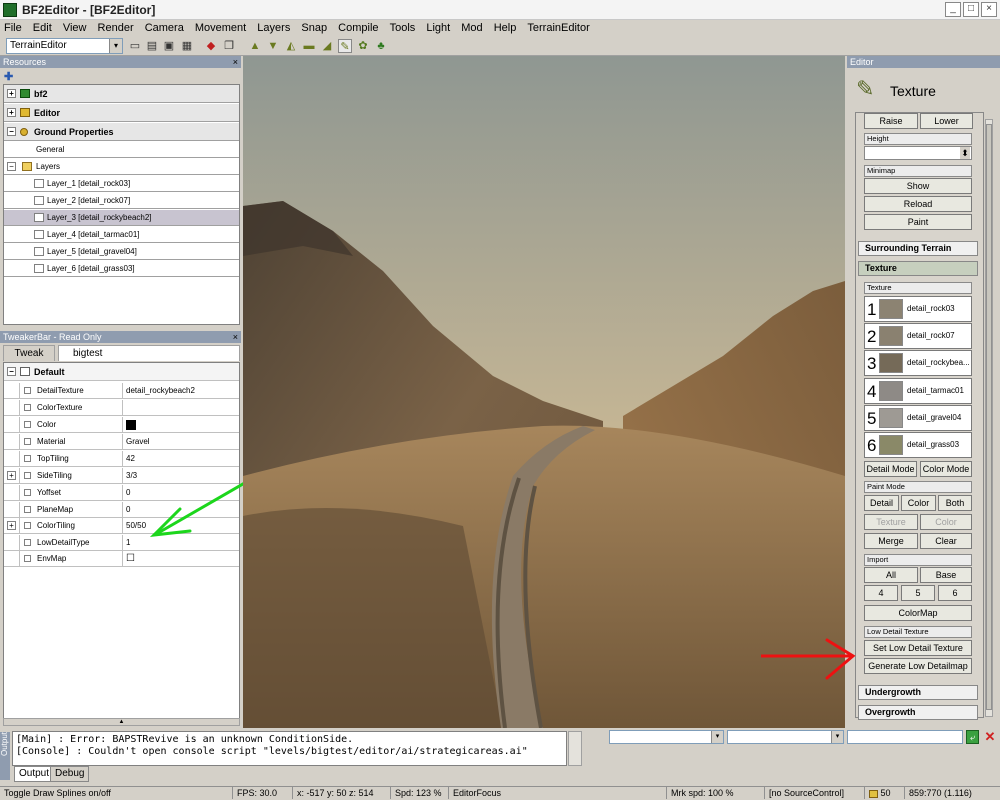 This screenshot has width=1000, height=800. I want to click on prop-value: 42, so click(130, 459).